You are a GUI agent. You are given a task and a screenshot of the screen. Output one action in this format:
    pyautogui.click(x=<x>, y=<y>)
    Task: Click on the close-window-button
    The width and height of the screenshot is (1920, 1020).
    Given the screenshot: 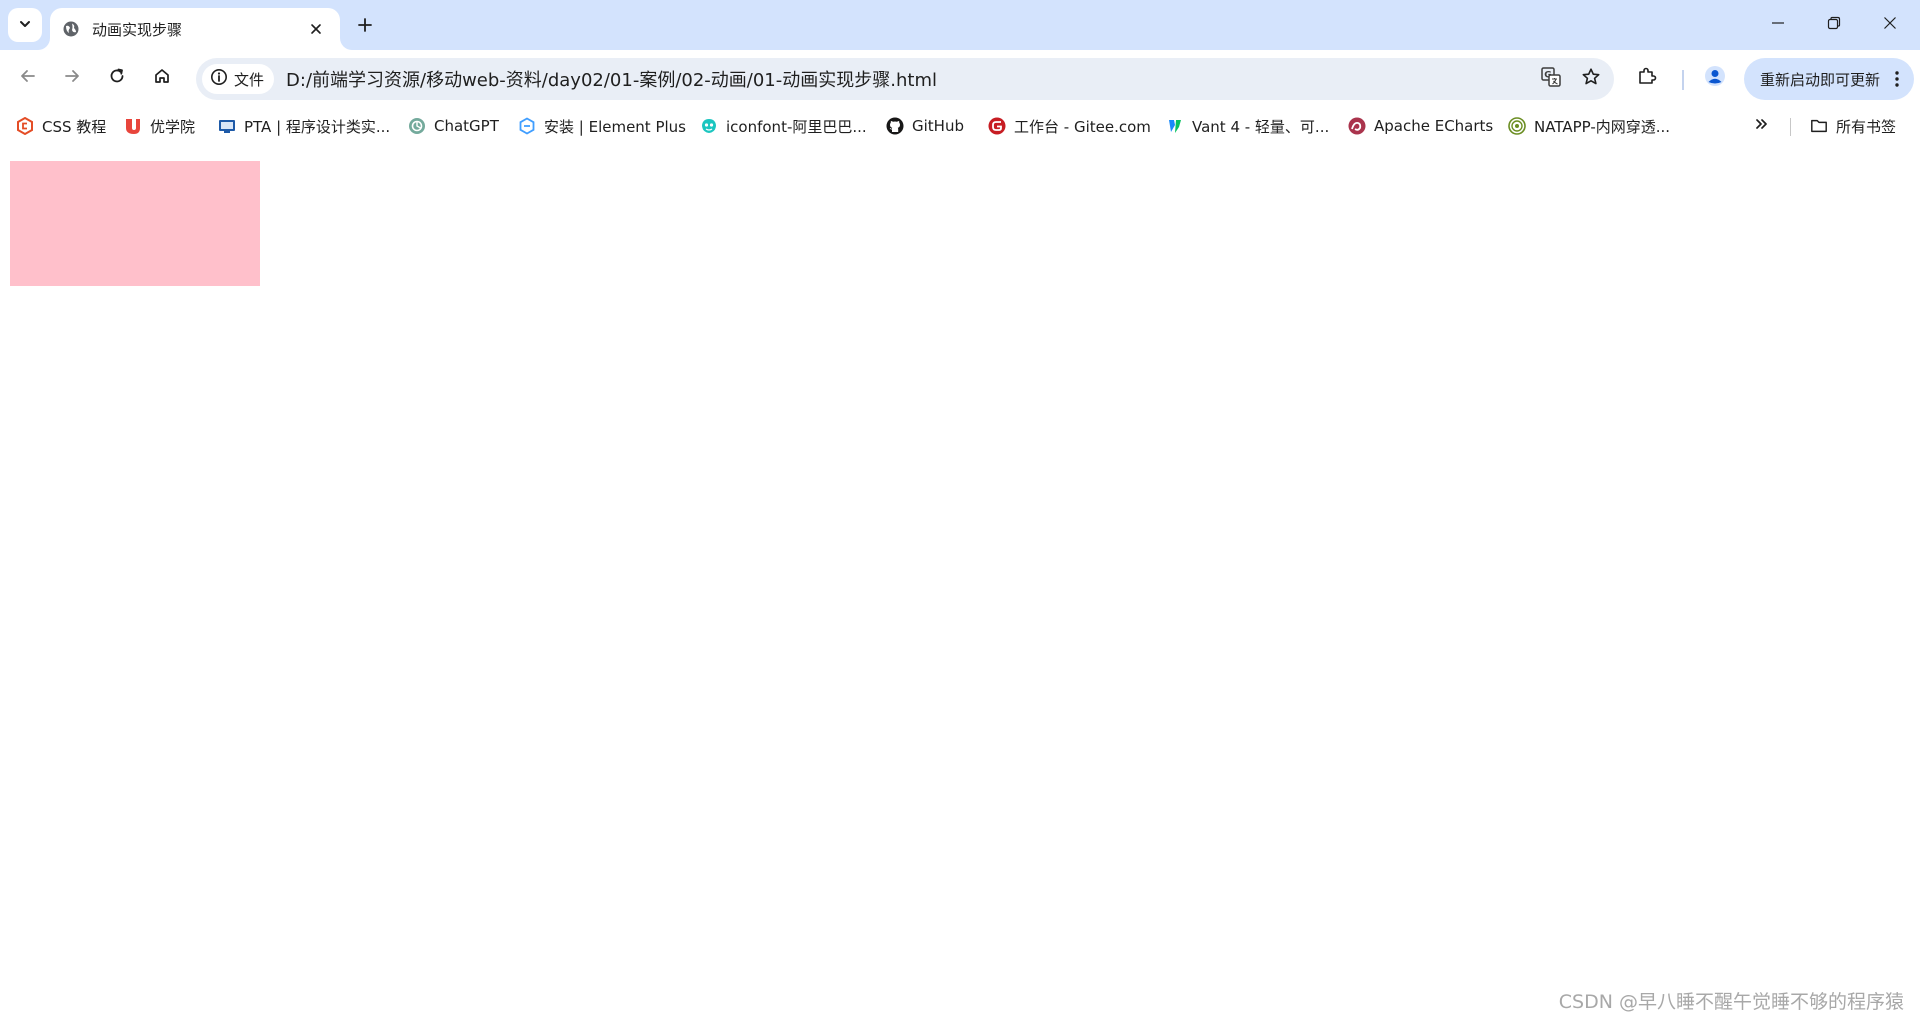 What is the action you would take?
    pyautogui.click(x=1890, y=24)
    